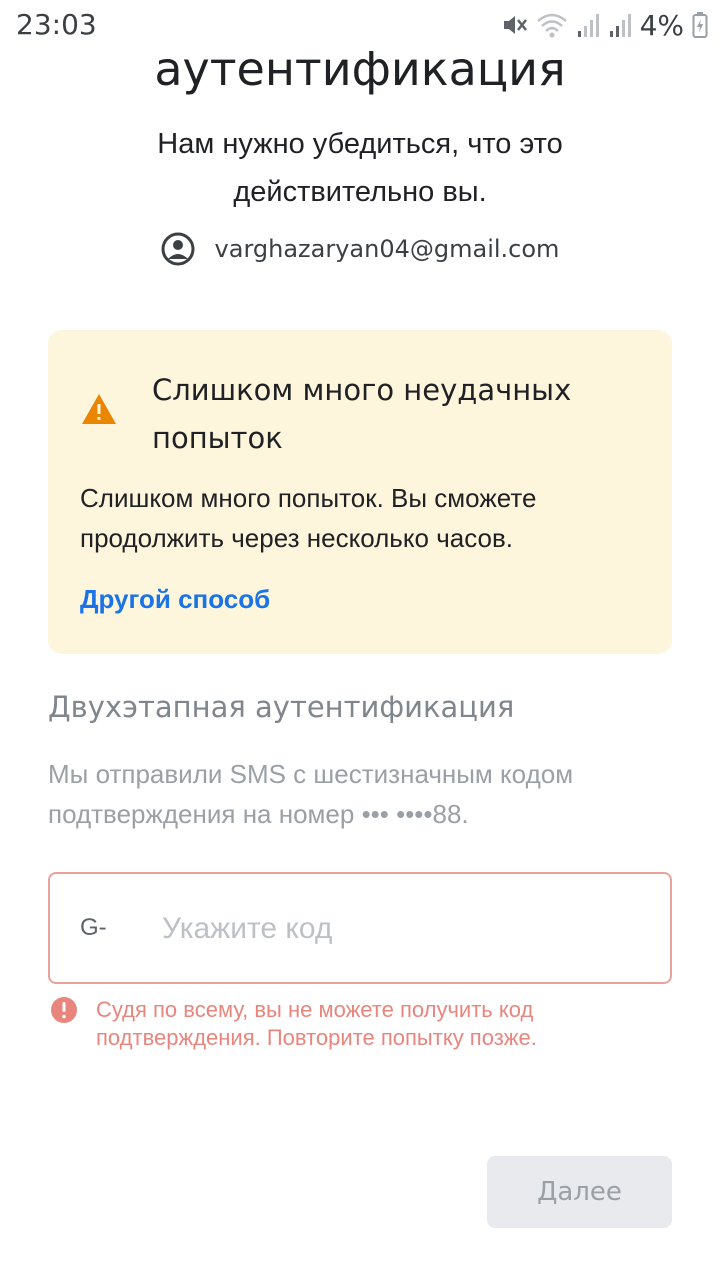  Describe the element at coordinates (175, 599) in the screenshot. I see `alt-method-link: Другой способ` at that location.